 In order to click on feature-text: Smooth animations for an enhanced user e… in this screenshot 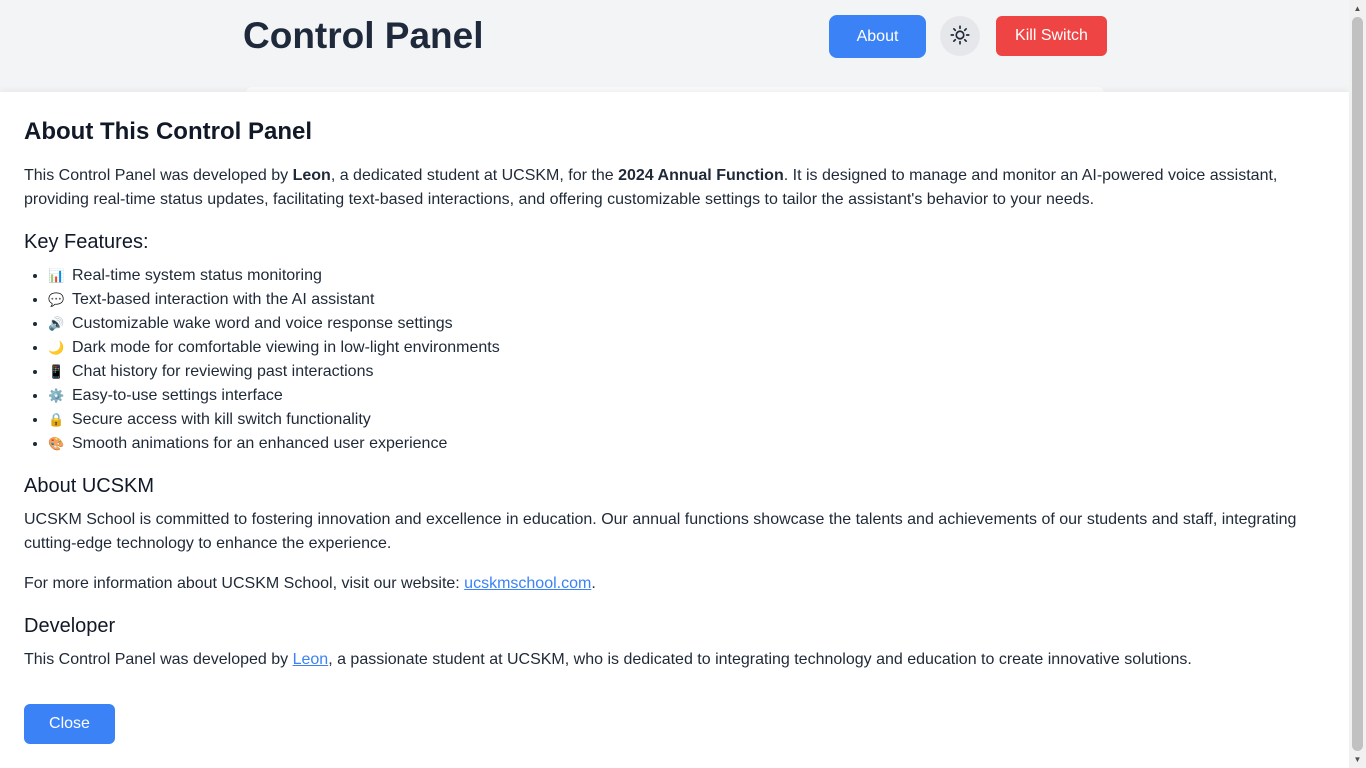, I will do `click(260, 443)`.